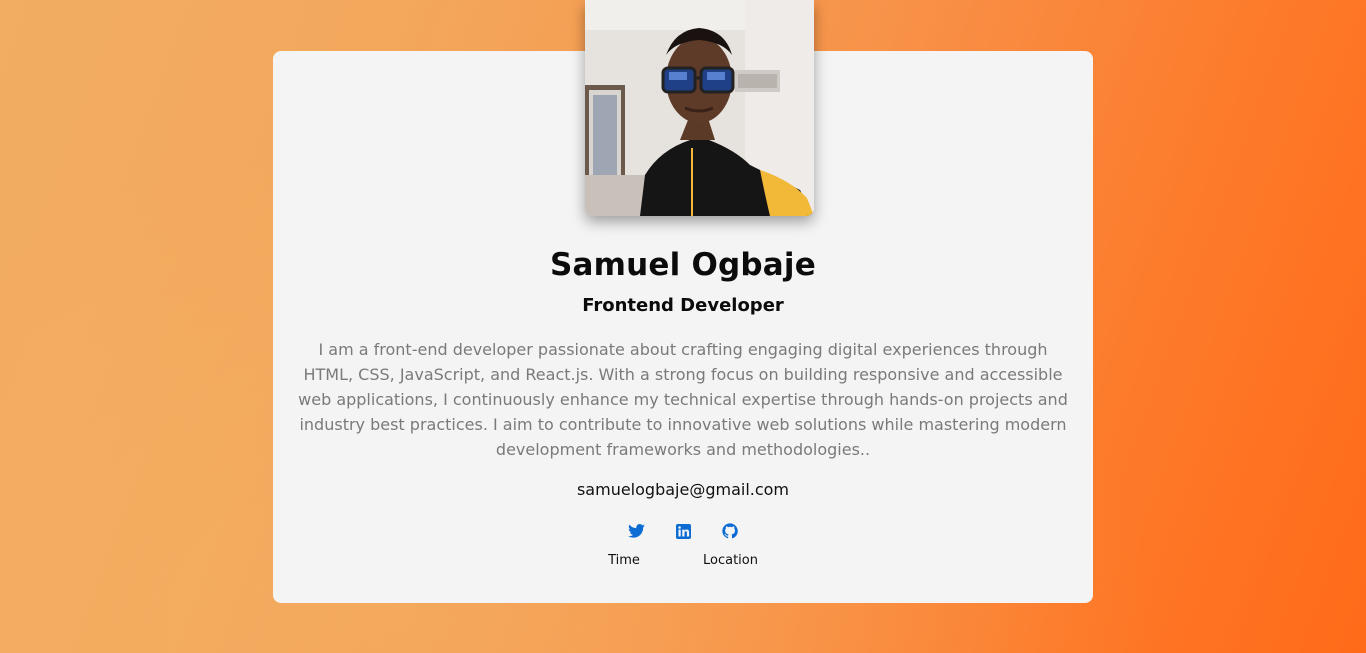 Image resolution: width=1366 pixels, height=653 pixels. I want to click on github-link, so click(730, 531).